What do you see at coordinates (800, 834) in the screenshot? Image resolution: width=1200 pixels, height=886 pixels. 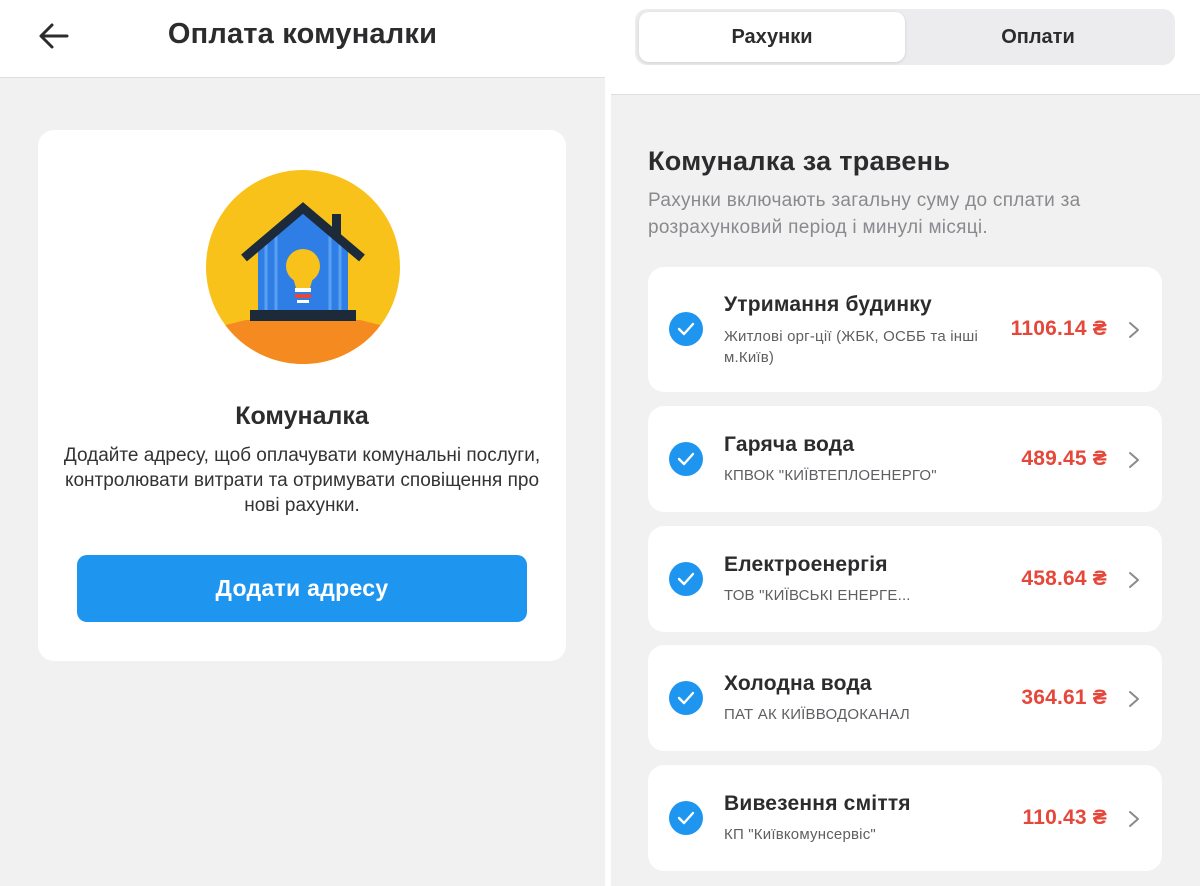 I see `bill-provider: КП "Київкомунсервіс"` at bounding box center [800, 834].